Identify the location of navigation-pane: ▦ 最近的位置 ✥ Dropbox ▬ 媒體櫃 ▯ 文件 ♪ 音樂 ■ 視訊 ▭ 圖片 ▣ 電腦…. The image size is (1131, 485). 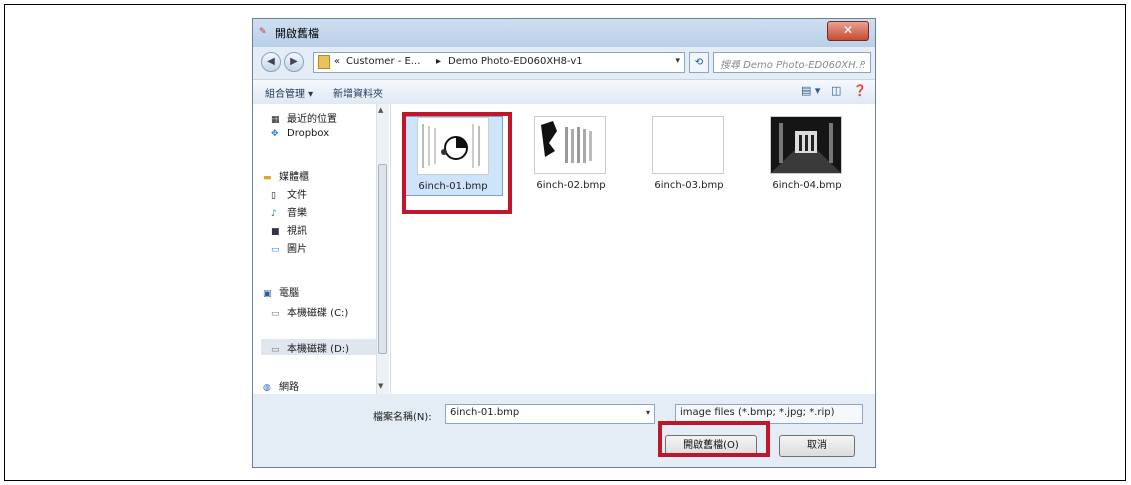
(322, 249).